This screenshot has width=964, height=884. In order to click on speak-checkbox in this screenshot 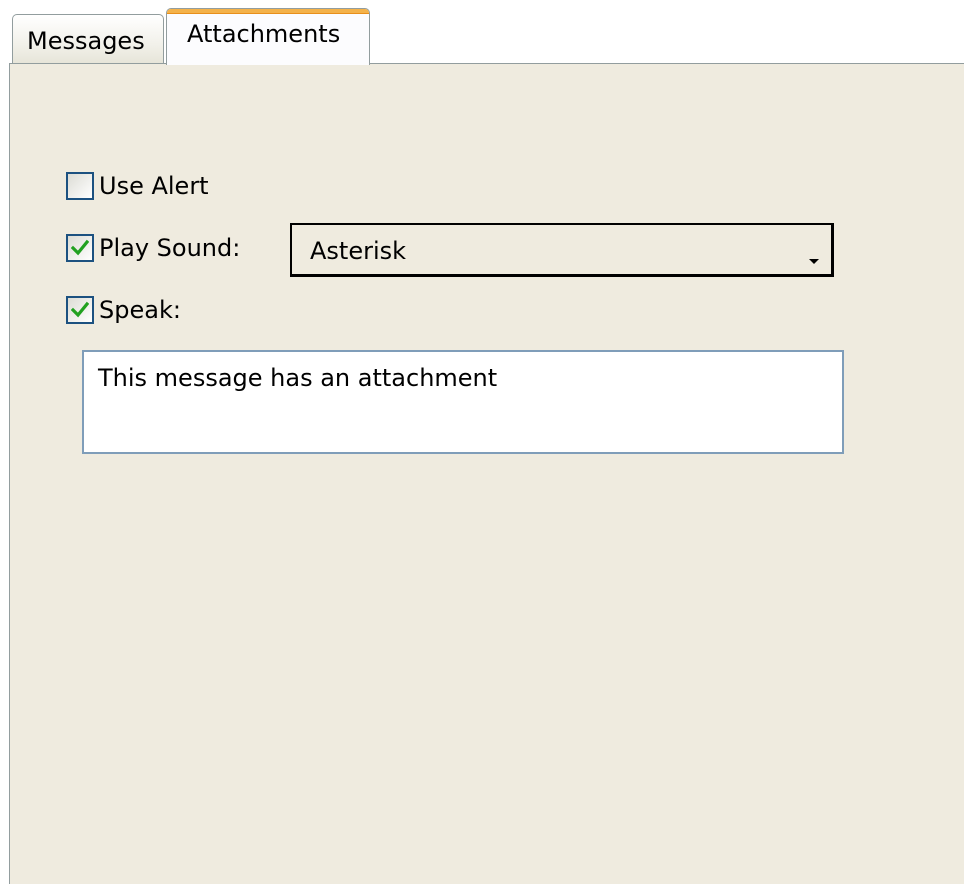, I will do `click(80, 310)`.